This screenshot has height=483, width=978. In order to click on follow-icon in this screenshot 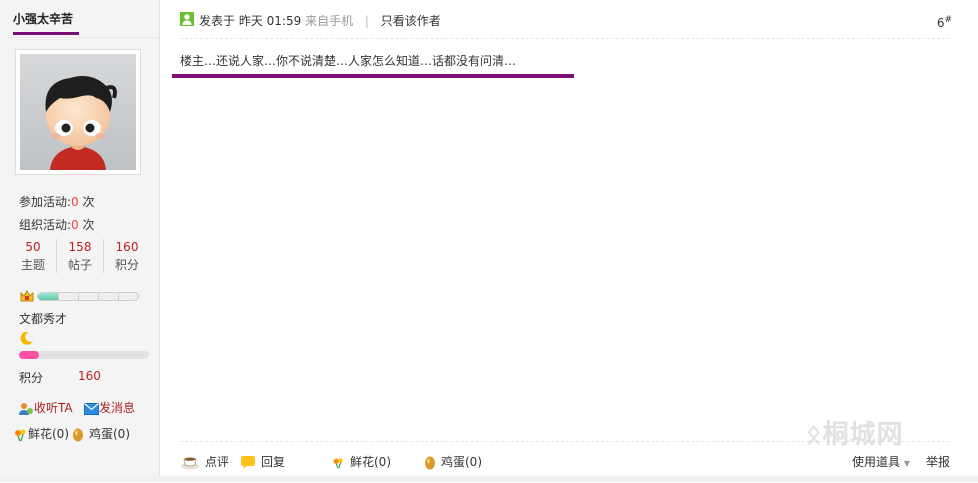, I will do `click(26, 408)`.